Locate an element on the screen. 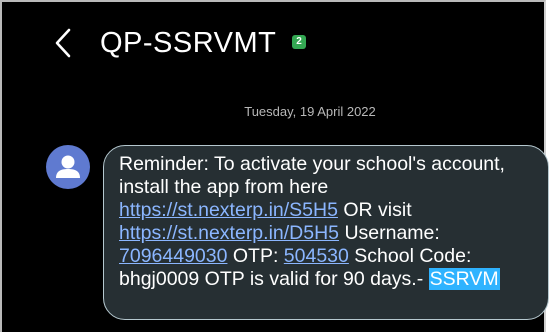  chevron-left-icon is located at coordinates (63, 43).